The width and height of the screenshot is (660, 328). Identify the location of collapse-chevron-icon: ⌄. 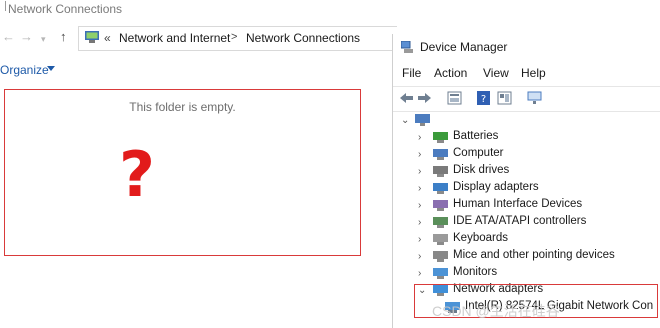
(405, 120).